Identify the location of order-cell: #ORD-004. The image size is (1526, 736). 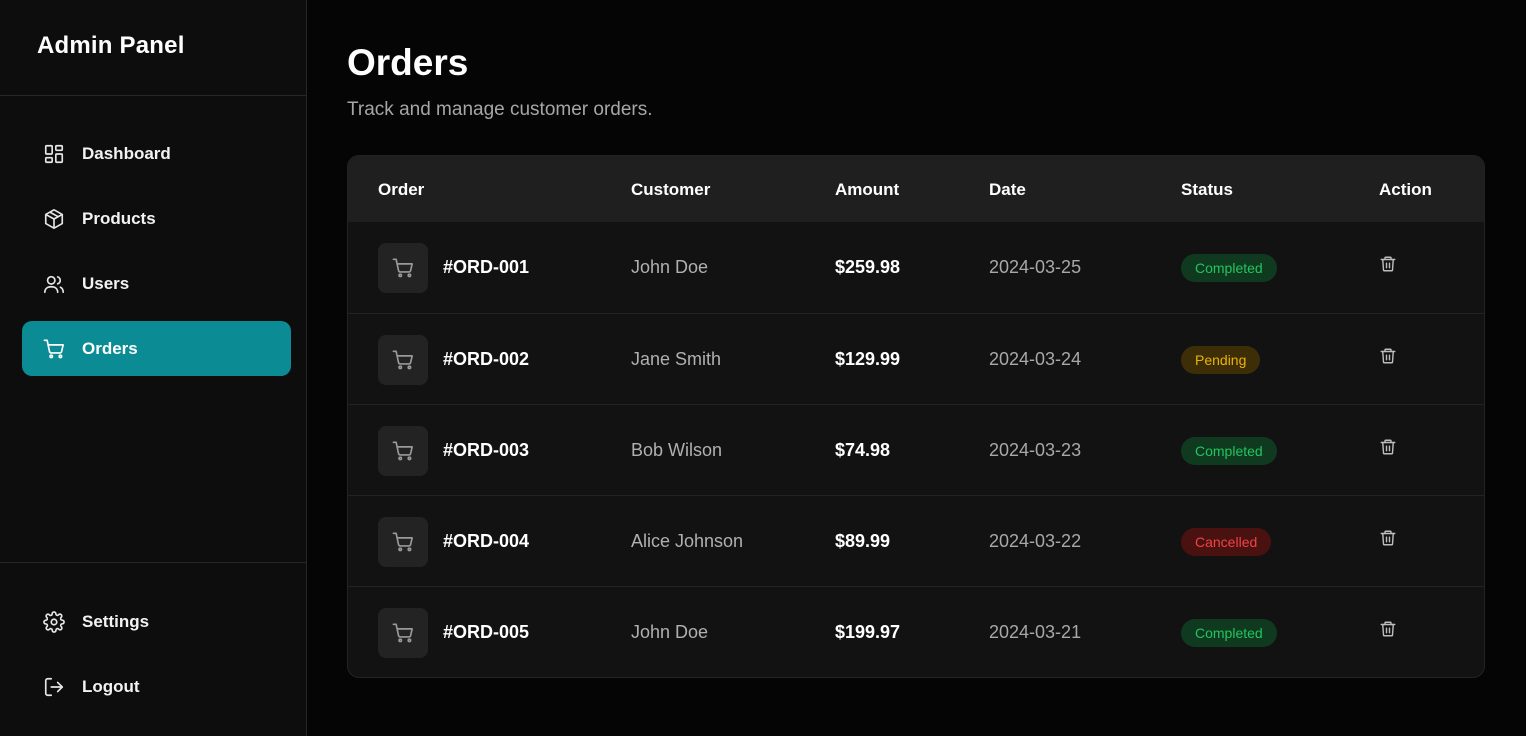
(453, 541).